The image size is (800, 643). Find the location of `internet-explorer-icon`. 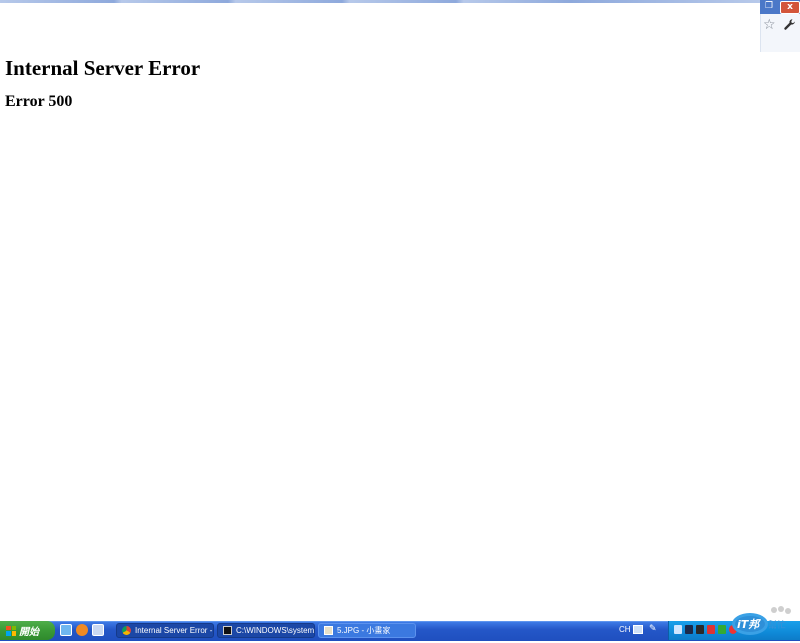

internet-explorer-icon is located at coordinates (66, 630).